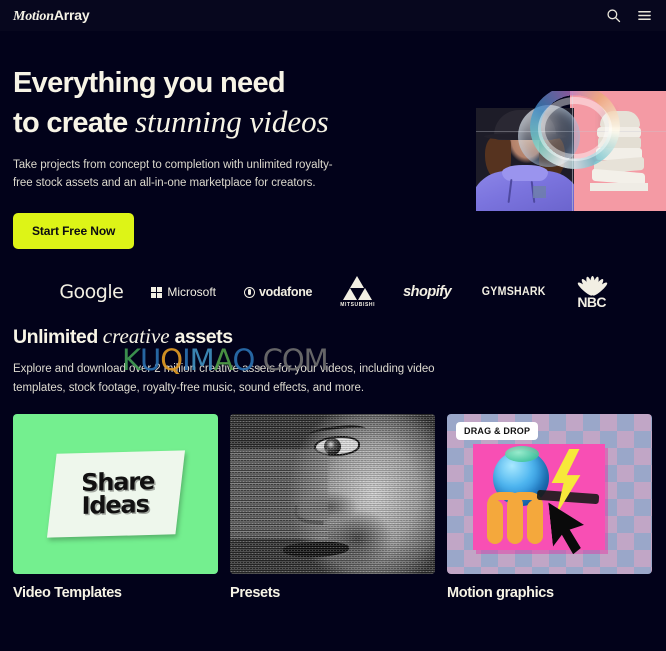  I want to click on card-presets: Presets, so click(332, 507).